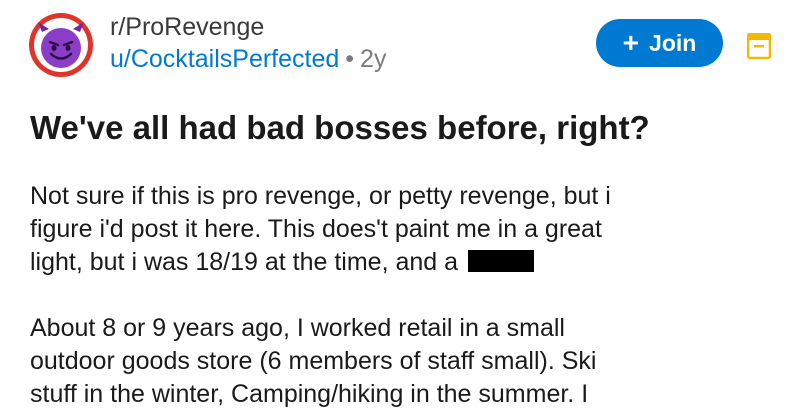 The height and width of the screenshot is (420, 800). I want to click on post-title: We've all had bad bosses before, right?, so click(340, 128).